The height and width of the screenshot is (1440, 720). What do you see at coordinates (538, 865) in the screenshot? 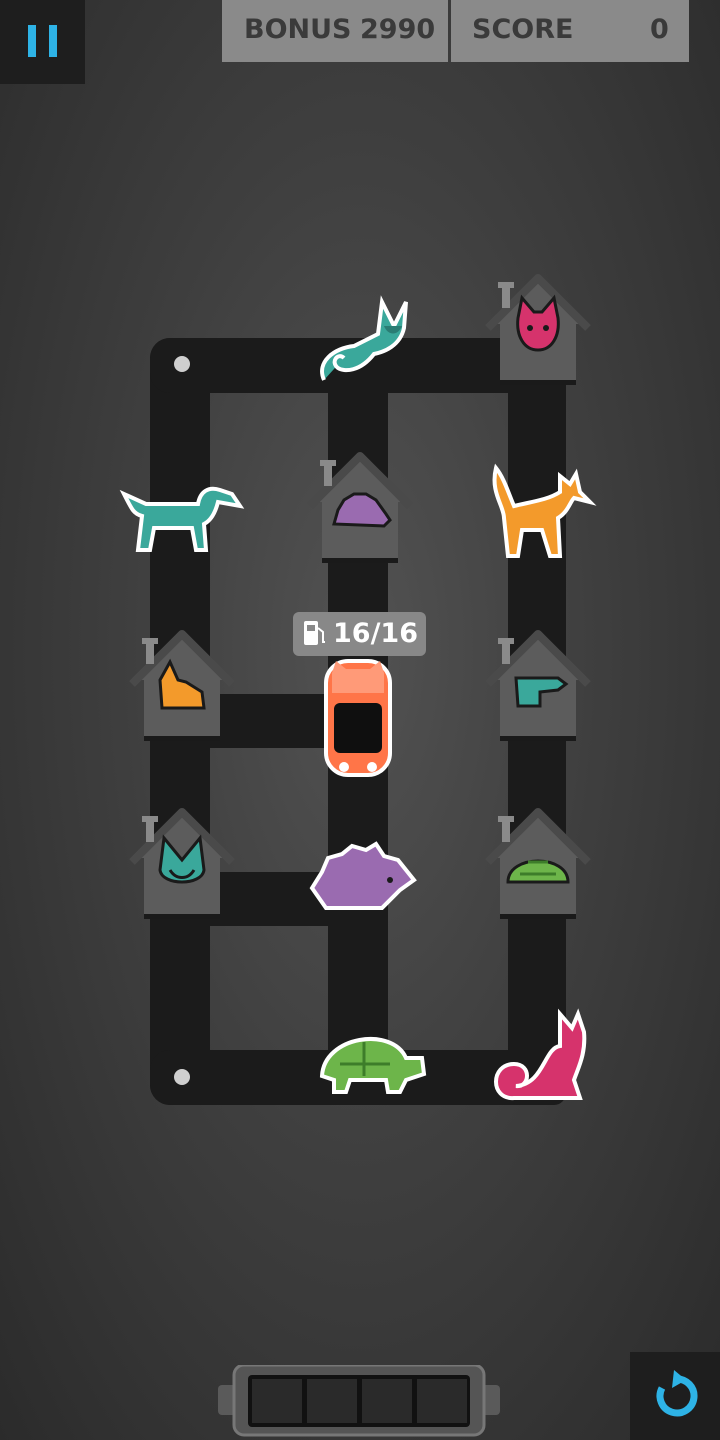
I see `house-turtle` at bounding box center [538, 865].